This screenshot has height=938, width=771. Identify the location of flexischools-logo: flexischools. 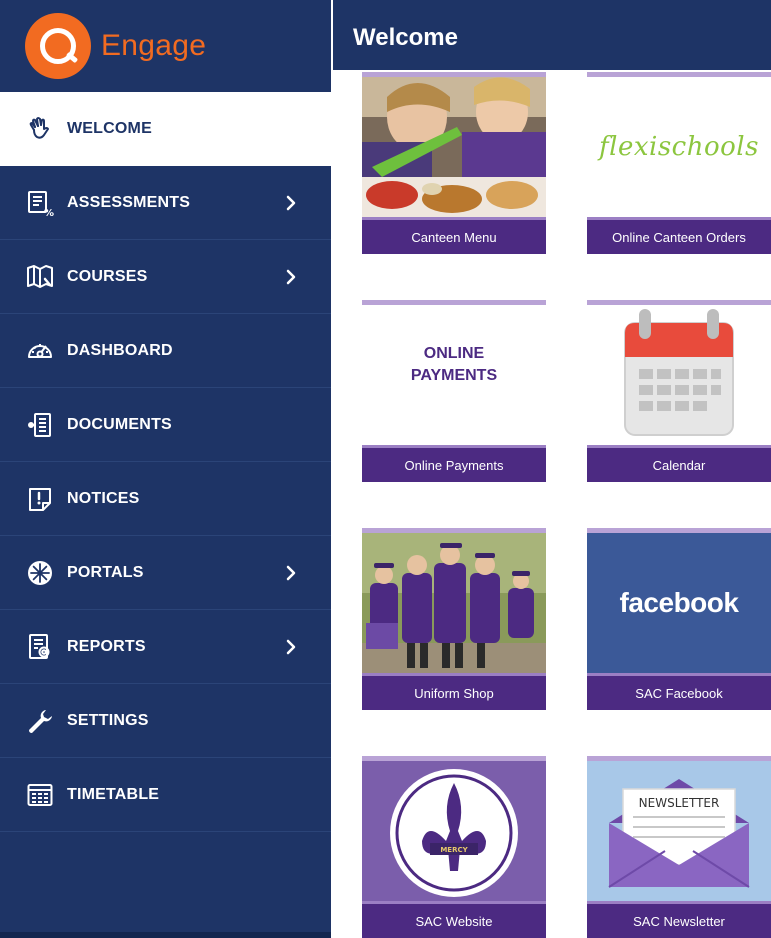
(679, 147).